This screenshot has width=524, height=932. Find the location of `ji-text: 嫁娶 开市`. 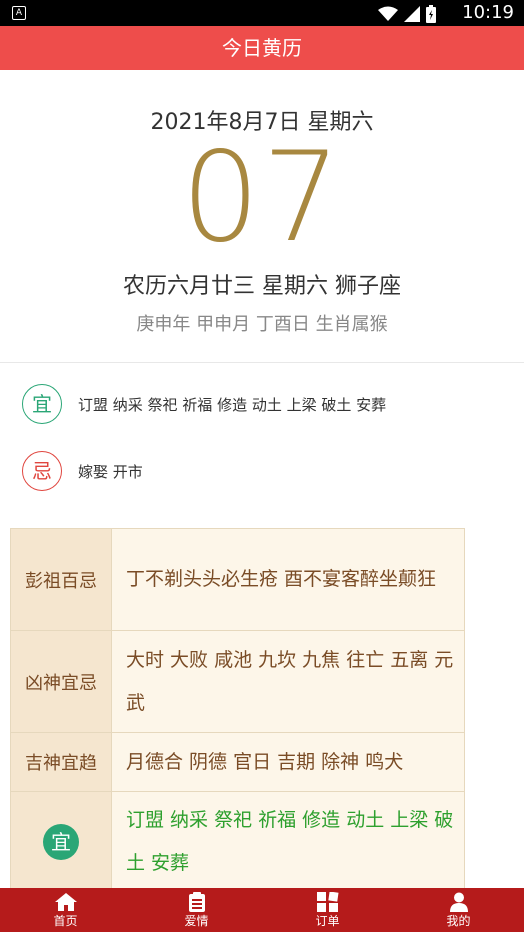

ji-text: 嫁娶 开市 is located at coordinates (110, 471).